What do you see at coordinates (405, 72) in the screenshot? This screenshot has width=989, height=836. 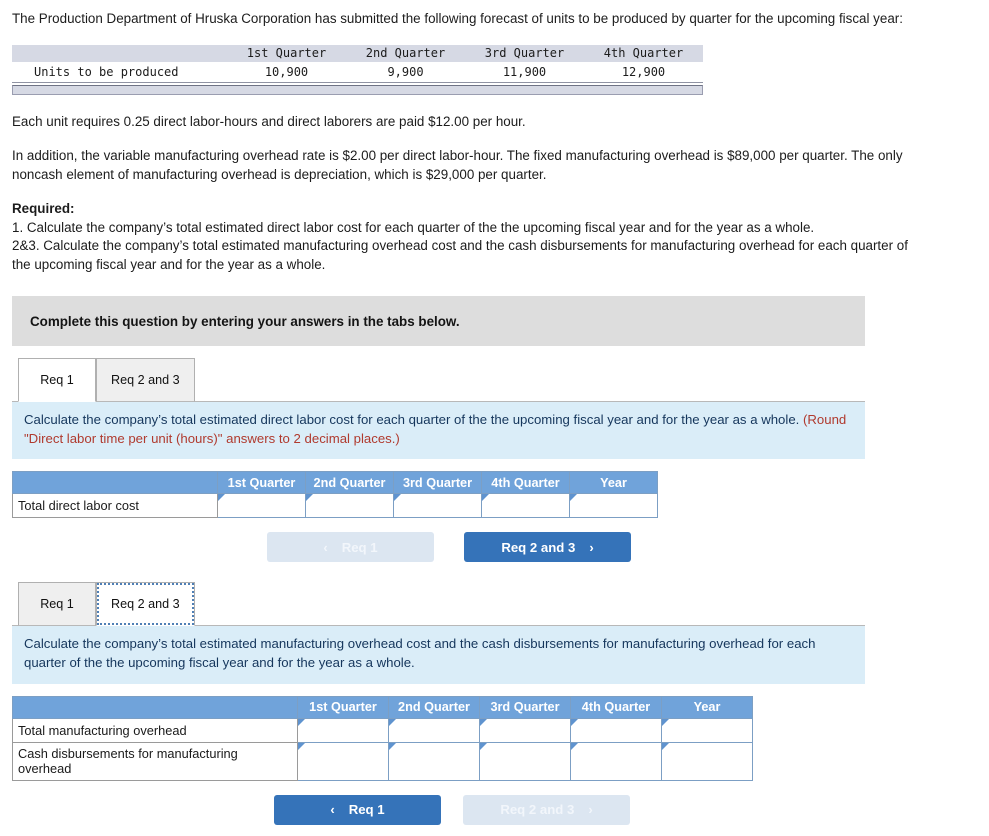 I see `forecast-value-q2: 9,900` at bounding box center [405, 72].